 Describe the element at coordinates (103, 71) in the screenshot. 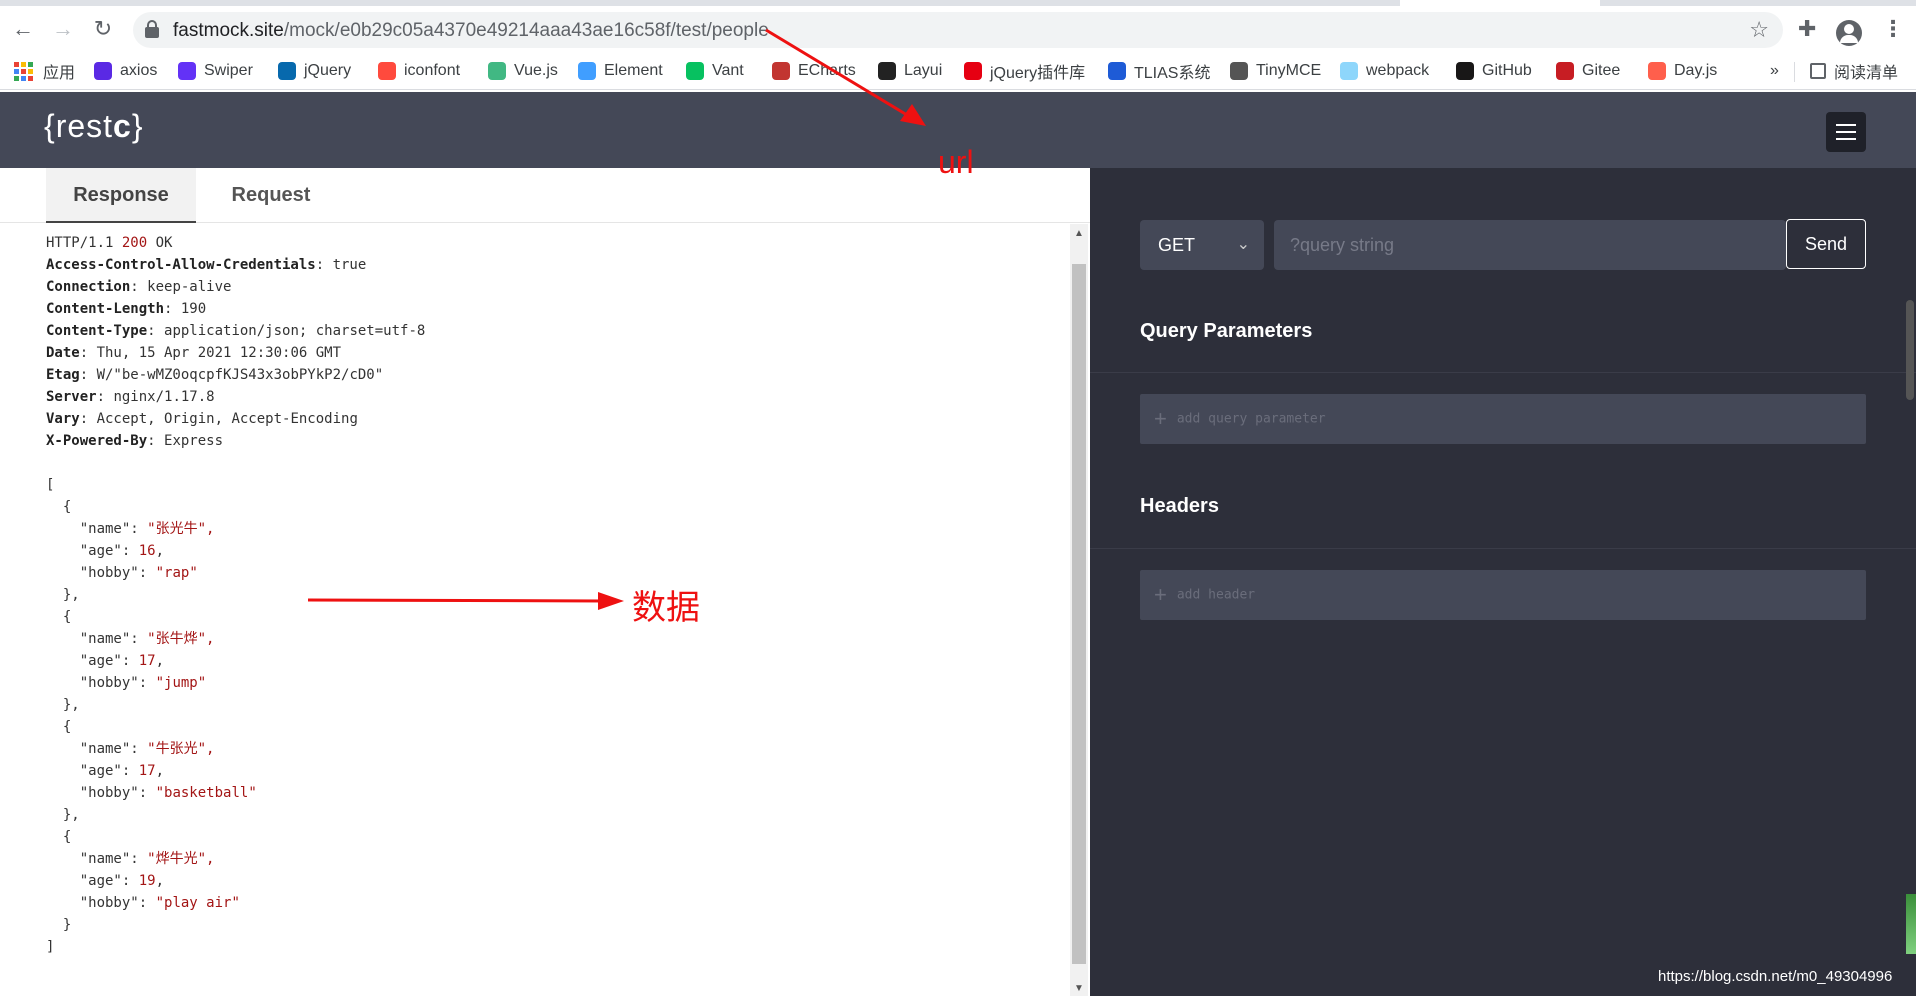

I see `axios-icon` at that location.